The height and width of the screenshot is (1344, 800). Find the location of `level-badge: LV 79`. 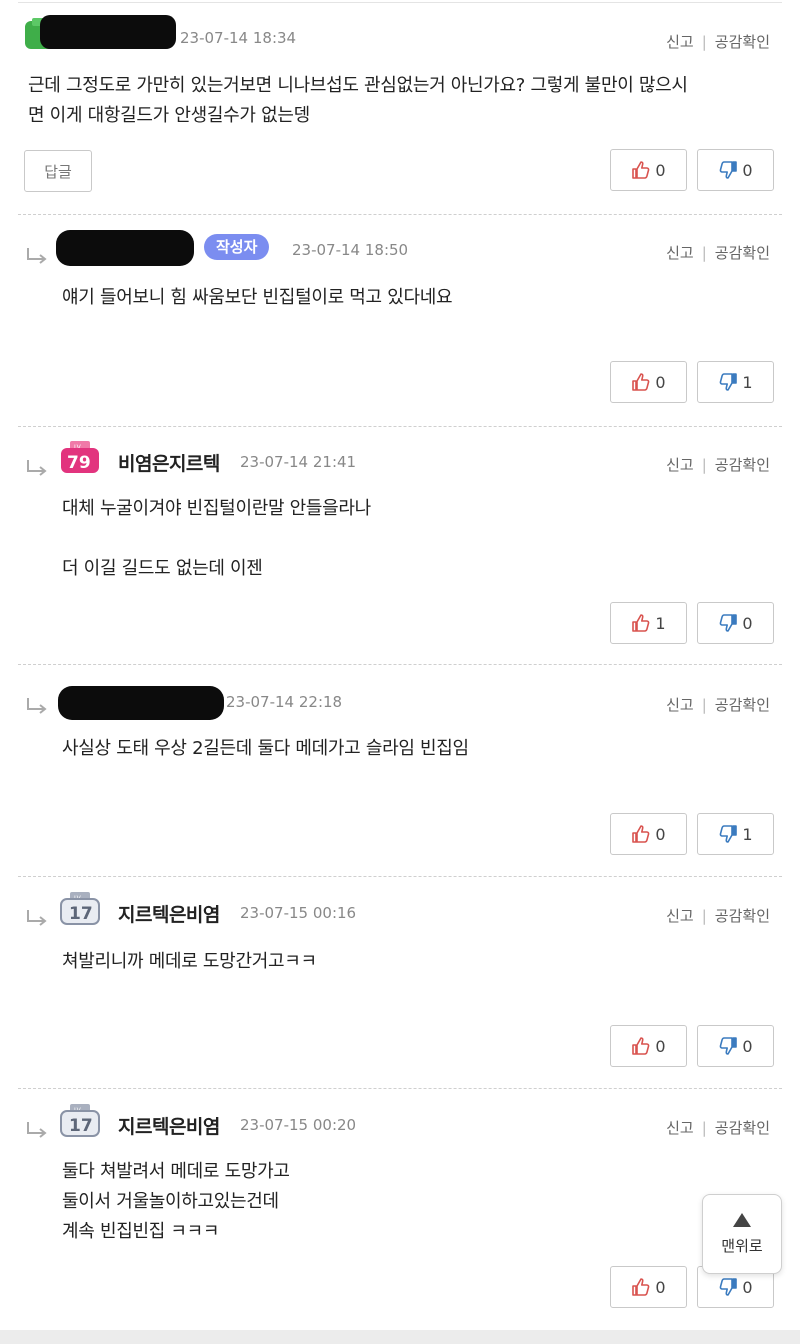

level-badge: LV 79 is located at coordinates (80, 458).